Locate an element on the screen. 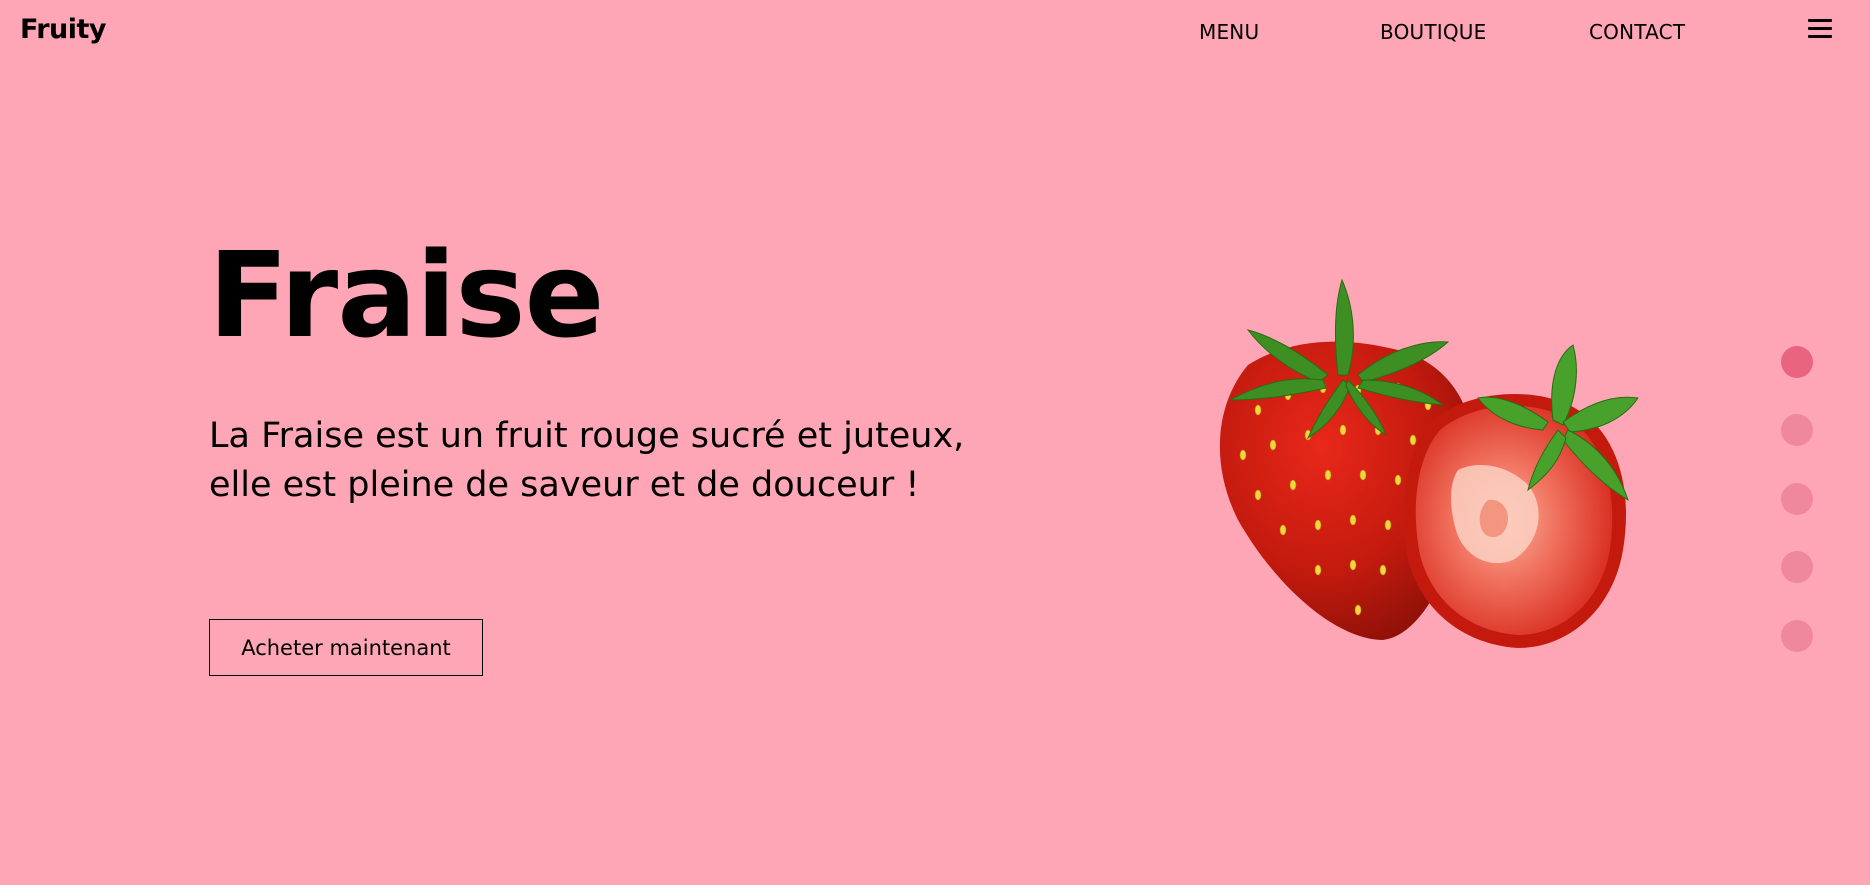  buy-now-button: Acheter maintenant is located at coordinates (346, 647).